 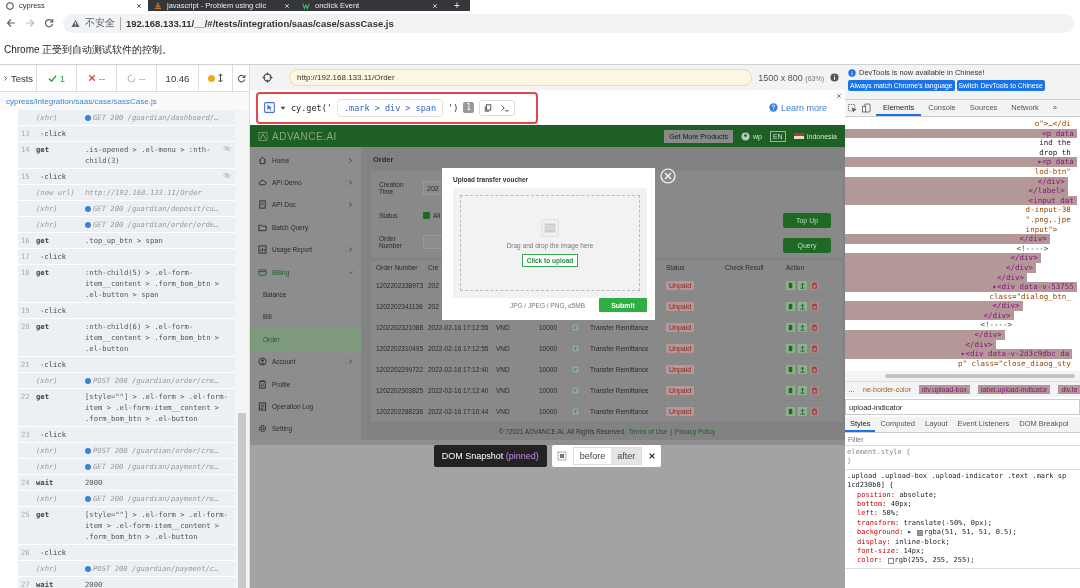 I want to click on inspect-icon, so click(x=852, y=108).